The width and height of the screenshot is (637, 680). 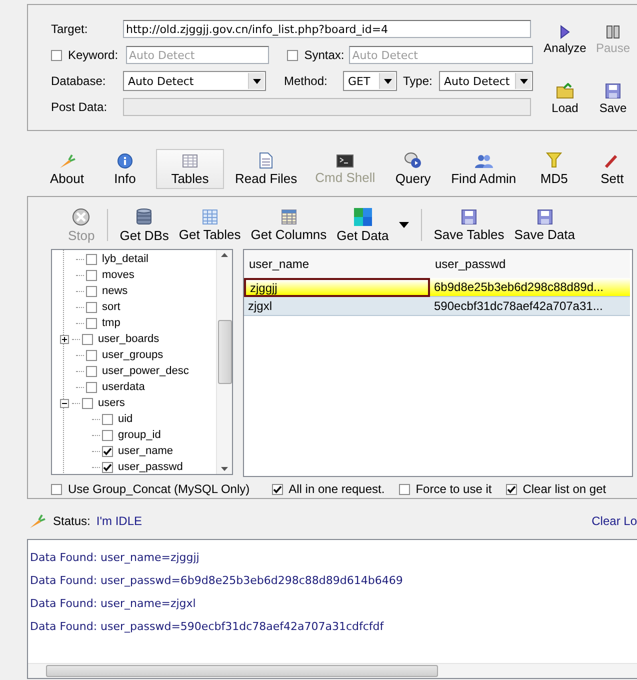 What do you see at coordinates (611, 169) in the screenshot?
I see `tab: Sett` at bounding box center [611, 169].